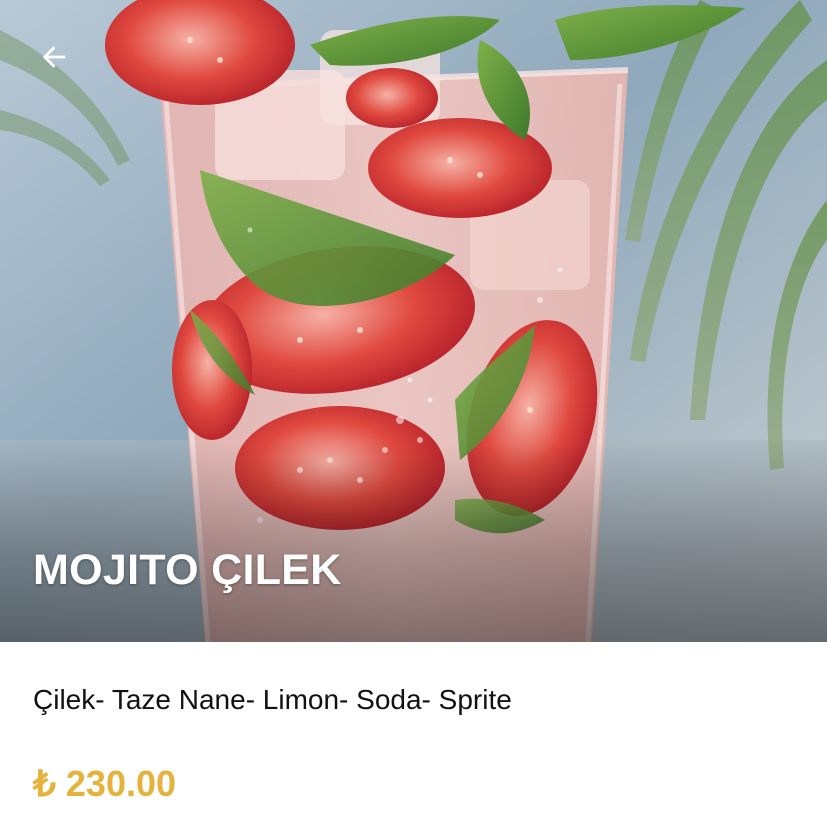 This screenshot has height=837, width=827. Describe the element at coordinates (187, 570) in the screenshot. I see `product-title: MOJITO ÇILEK` at that location.